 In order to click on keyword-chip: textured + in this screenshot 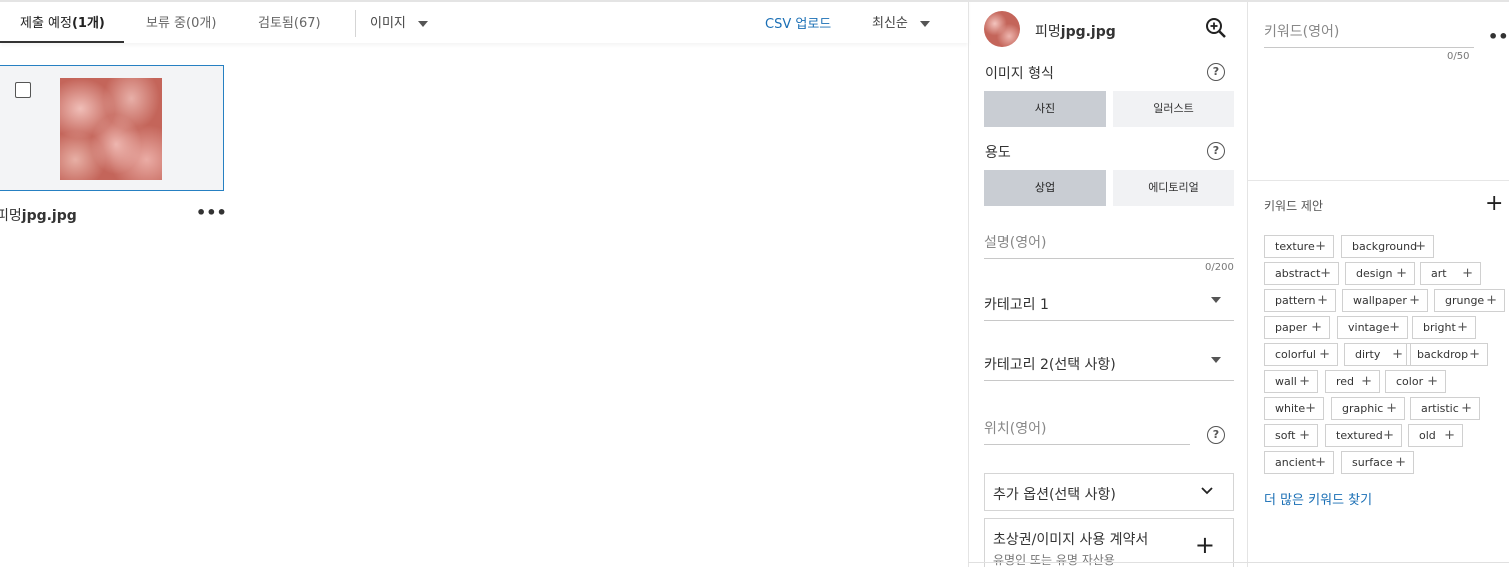, I will do `click(1363, 435)`.